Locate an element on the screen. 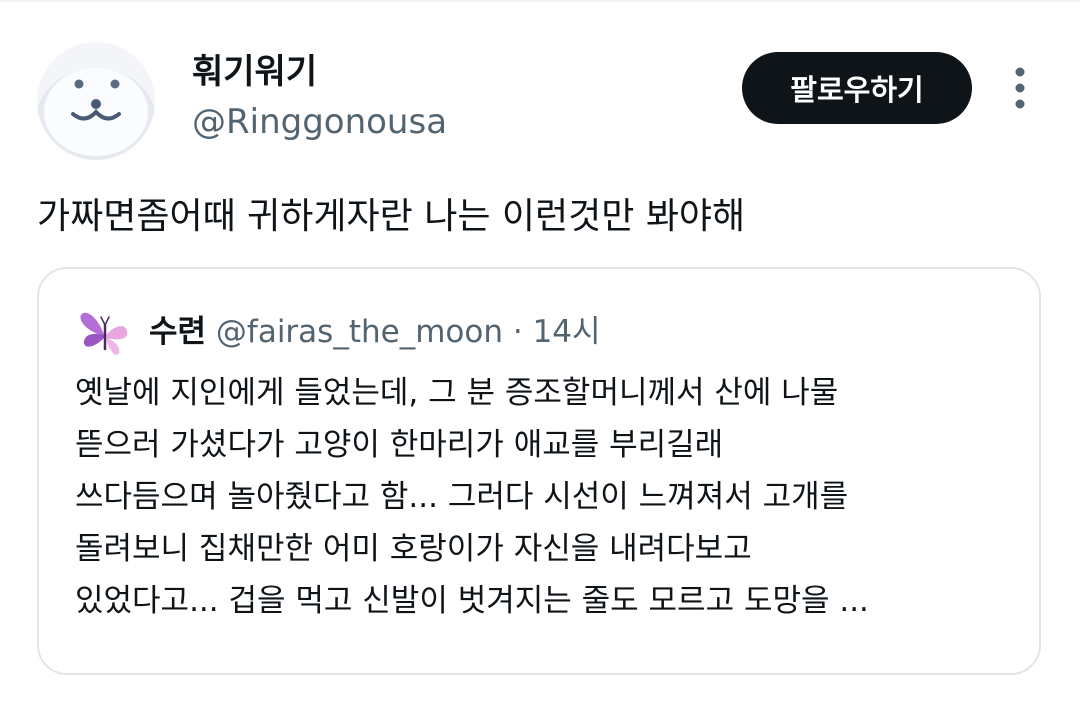 The width and height of the screenshot is (1080, 701). quote-author-display-name: 수련 is located at coordinates (177, 332).